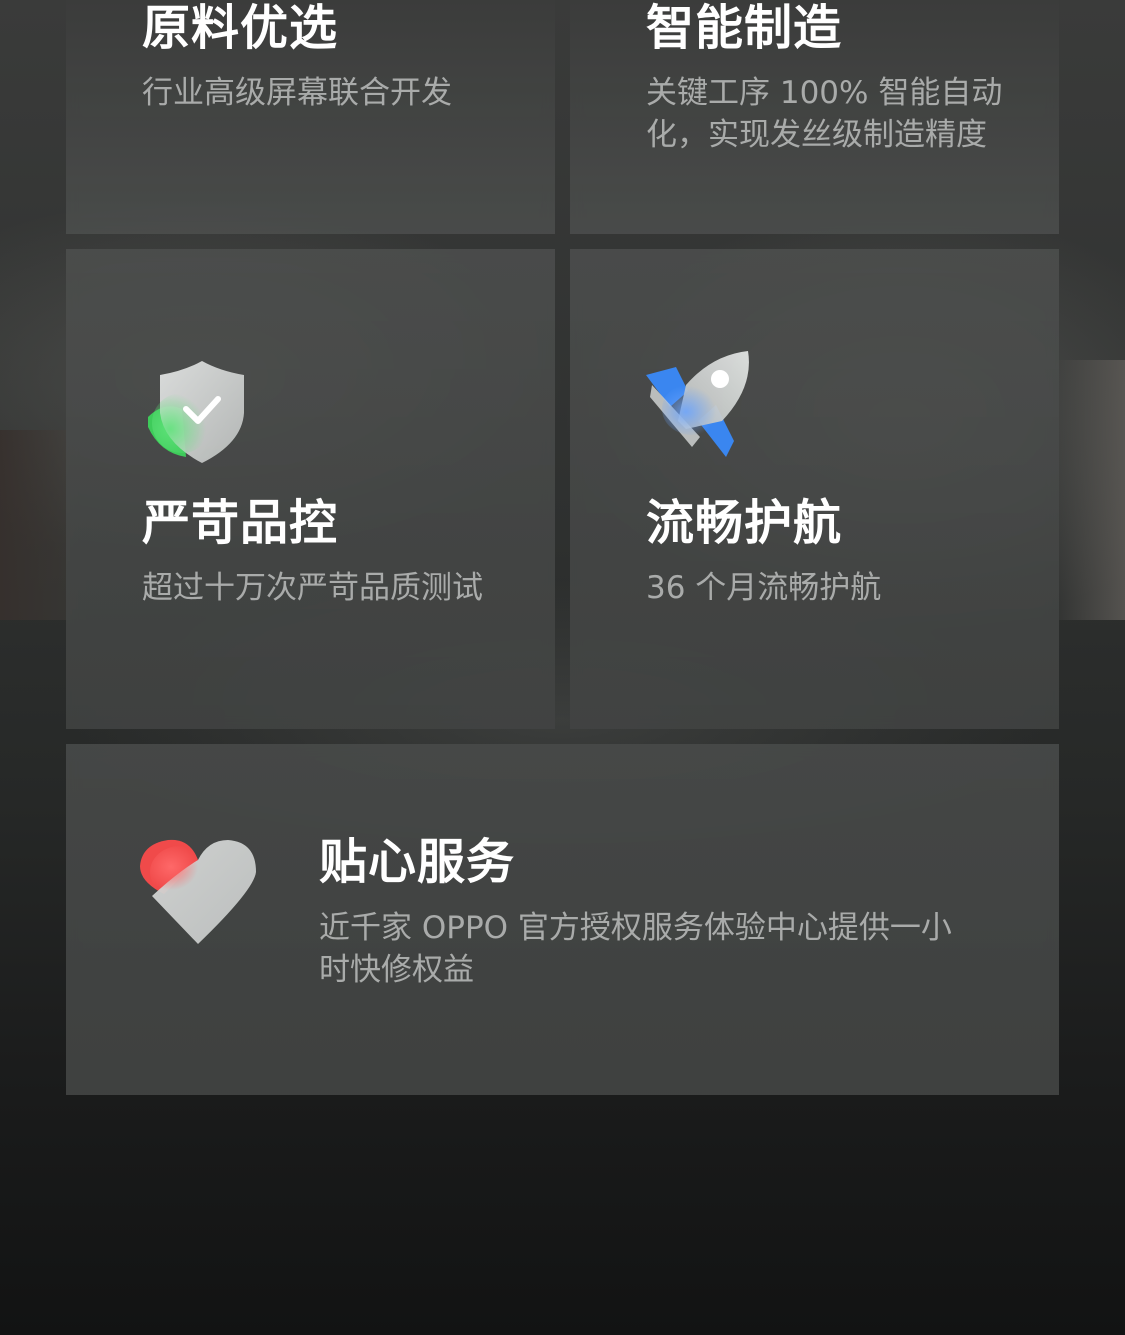 This screenshot has height=1335, width=1125. Describe the element at coordinates (635, 949) in the screenshot. I see `feature-description: 近千家 OPPO 官方授权服务体验中心提供一小时快修权益` at that location.